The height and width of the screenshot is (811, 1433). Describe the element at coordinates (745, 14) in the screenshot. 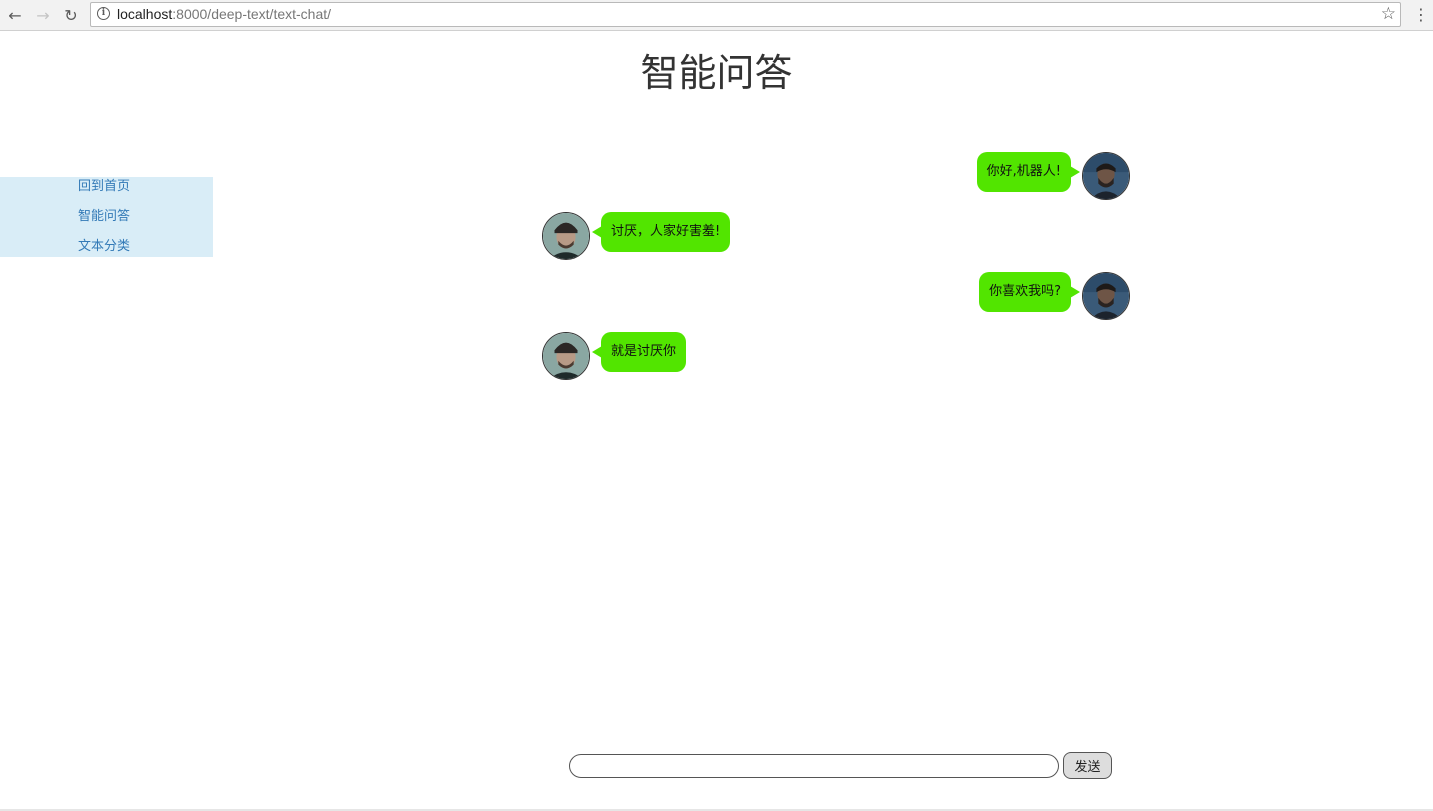

I see `address-bar: i localhost:8000/deep-text/text-chat/ ☆` at that location.